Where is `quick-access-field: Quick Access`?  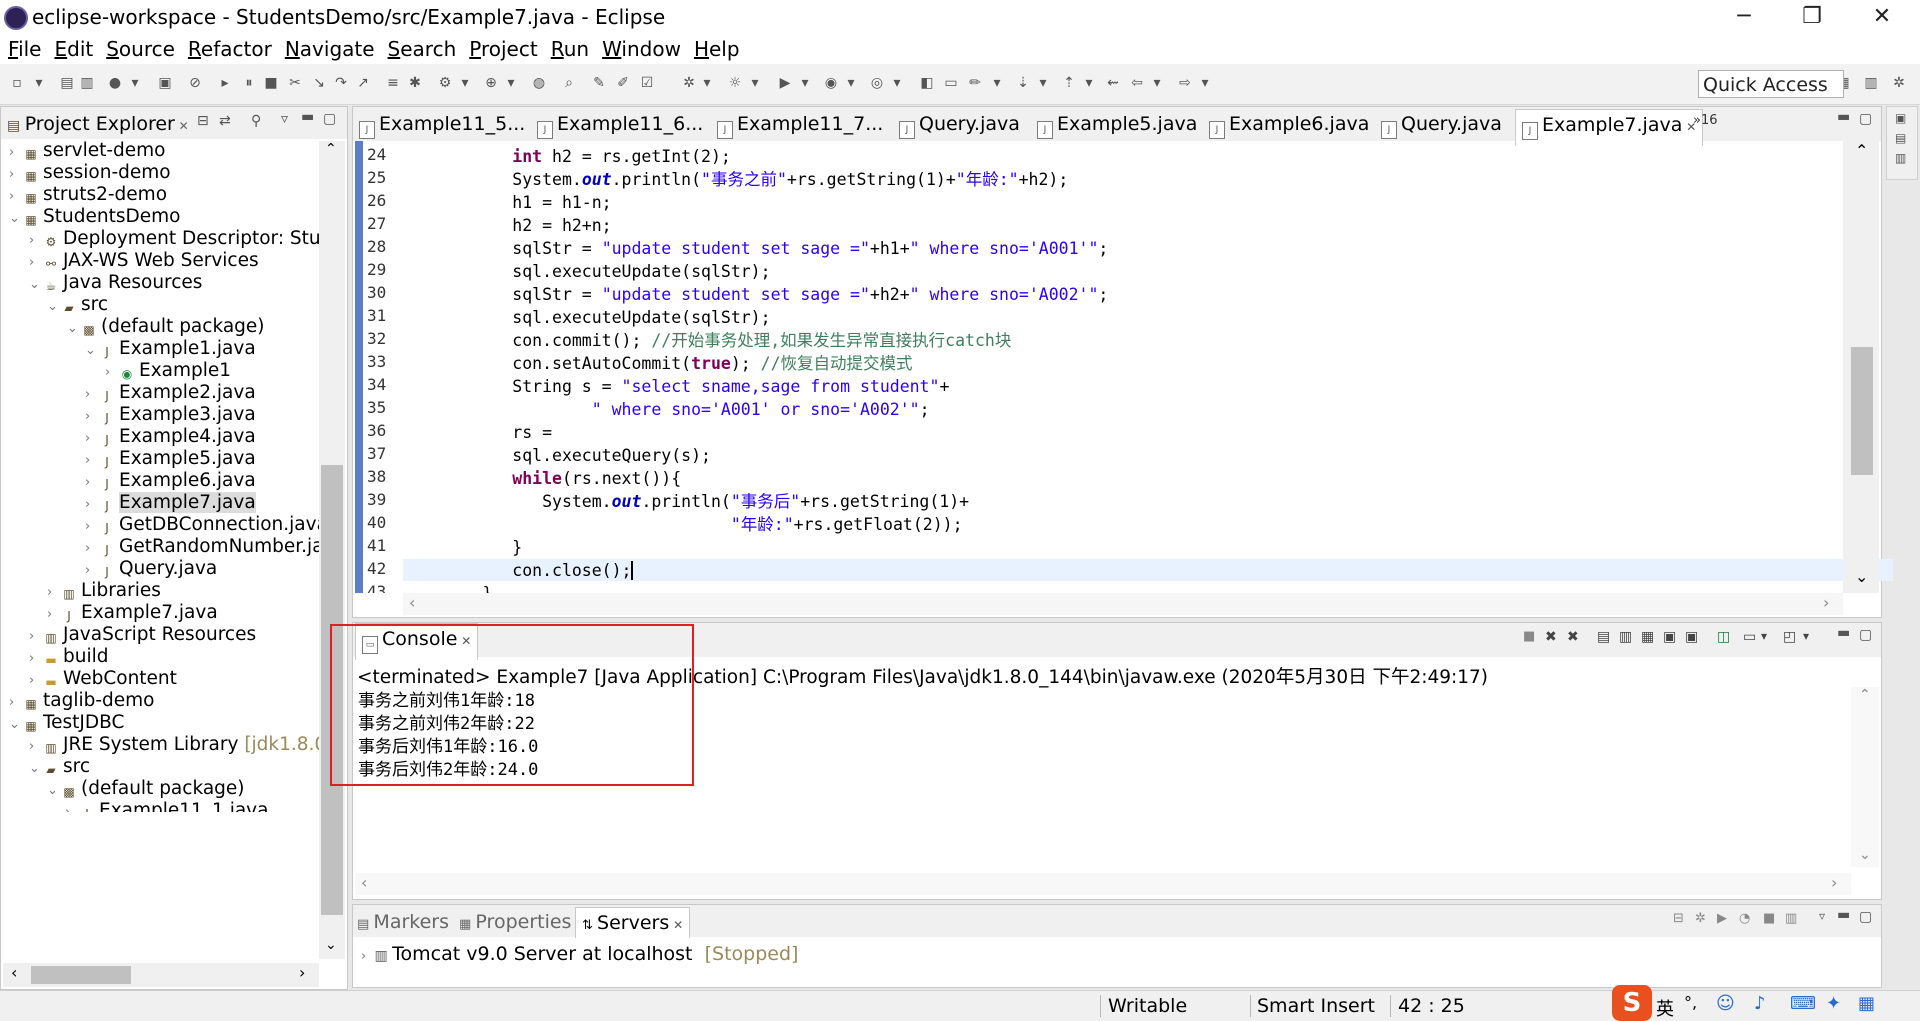 quick-access-field: Quick Access is located at coordinates (1771, 84).